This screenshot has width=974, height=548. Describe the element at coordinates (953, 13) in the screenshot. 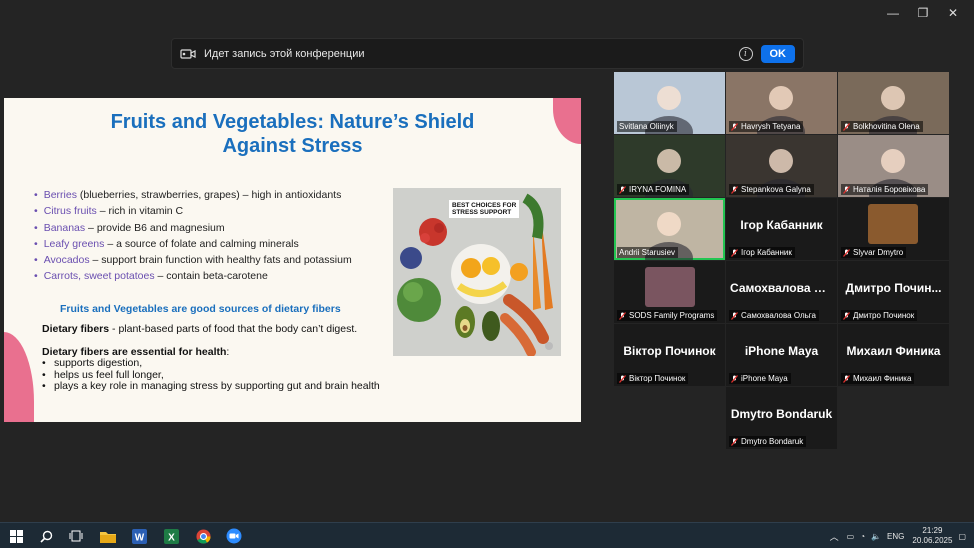

I see `close-button: ✕` at that location.